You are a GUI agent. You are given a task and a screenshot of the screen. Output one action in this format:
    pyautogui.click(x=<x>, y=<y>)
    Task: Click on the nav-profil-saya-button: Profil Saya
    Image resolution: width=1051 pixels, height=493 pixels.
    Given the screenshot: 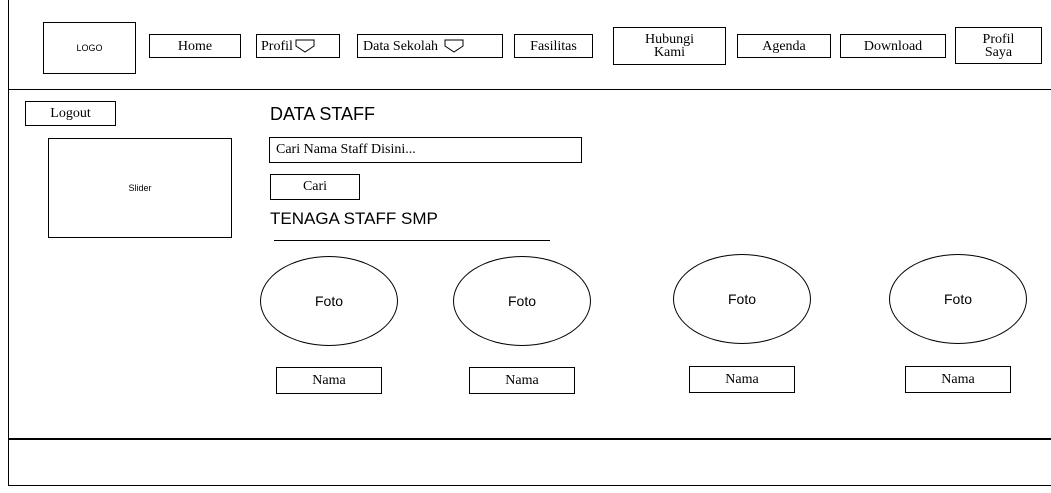 What is the action you would take?
    pyautogui.click(x=998, y=45)
    